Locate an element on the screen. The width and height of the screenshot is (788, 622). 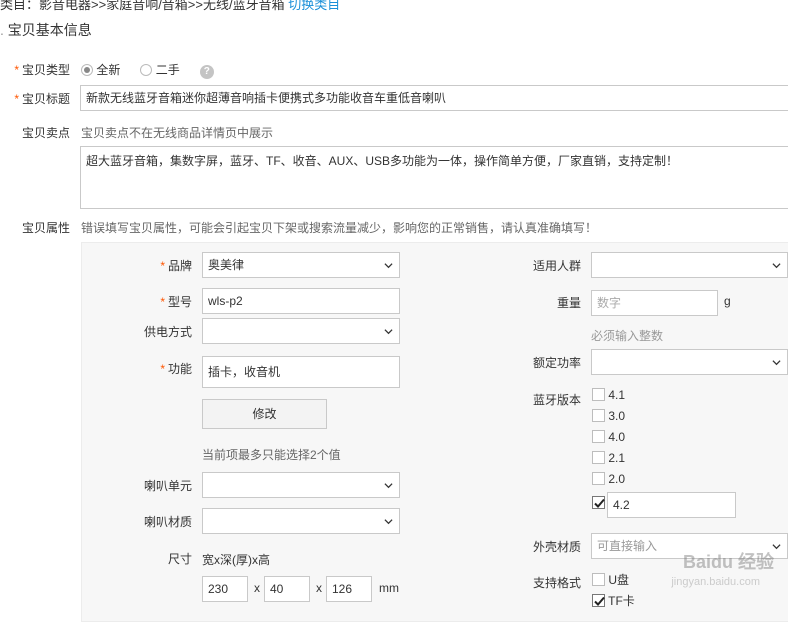
rated-power-select is located at coordinates (689, 362).